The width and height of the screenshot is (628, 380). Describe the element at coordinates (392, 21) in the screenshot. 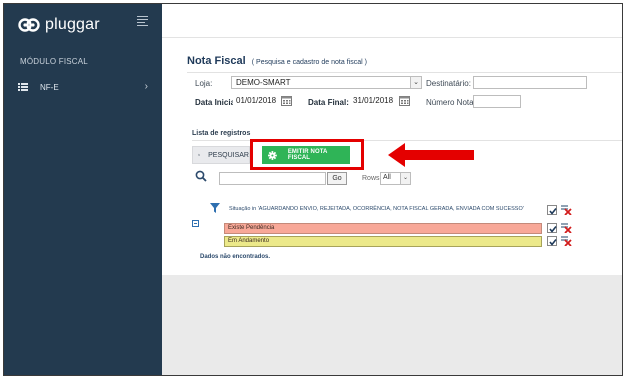

I see `top-bar` at that location.